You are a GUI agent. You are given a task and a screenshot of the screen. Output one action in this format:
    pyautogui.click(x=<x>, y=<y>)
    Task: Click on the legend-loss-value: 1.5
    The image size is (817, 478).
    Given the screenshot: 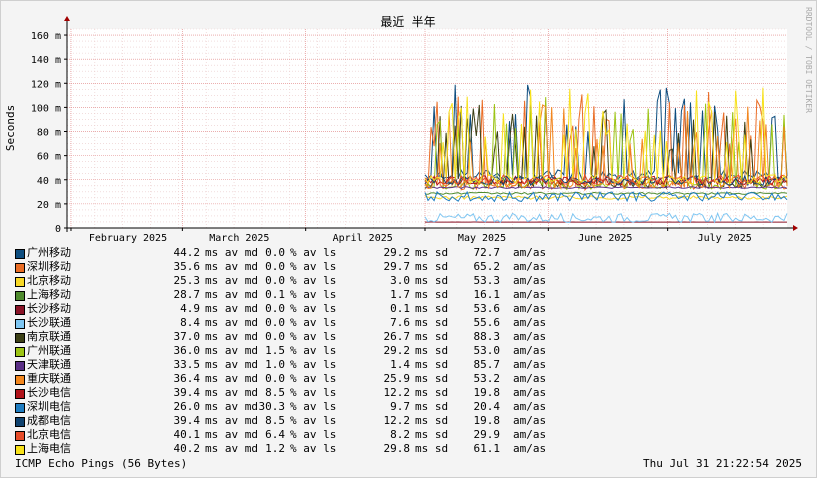 What is the action you would take?
    pyautogui.click(x=275, y=350)
    